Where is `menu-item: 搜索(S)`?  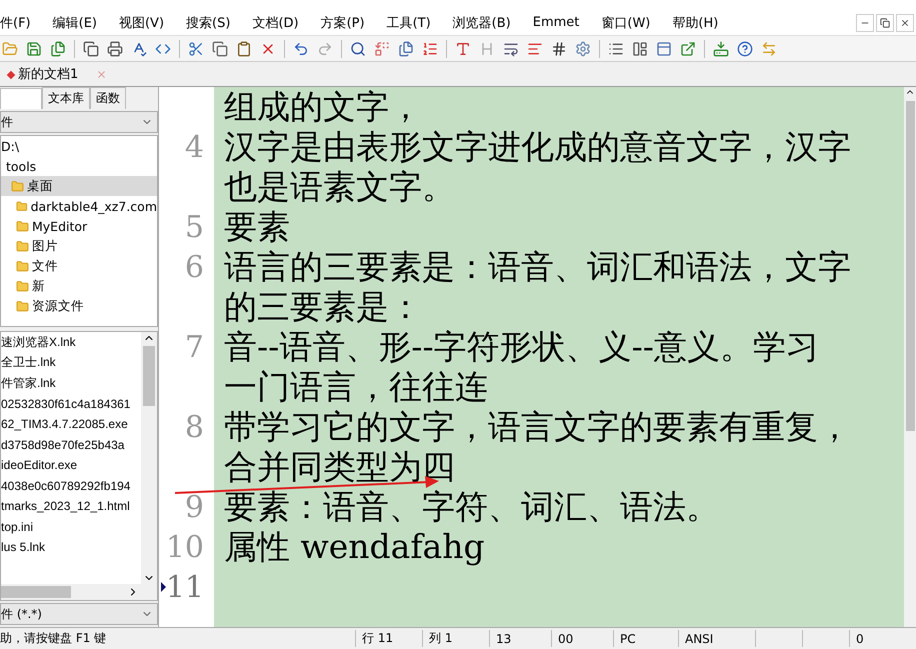 menu-item: 搜索(S) is located at coordinates (213, 23).